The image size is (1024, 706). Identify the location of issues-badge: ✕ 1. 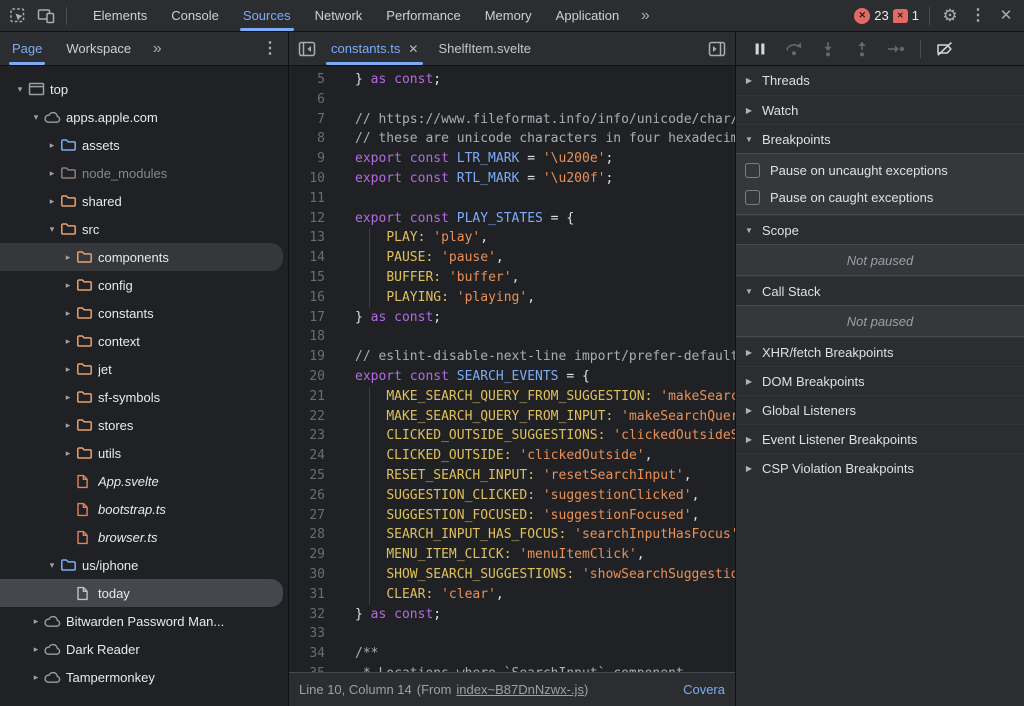
(905, 15).